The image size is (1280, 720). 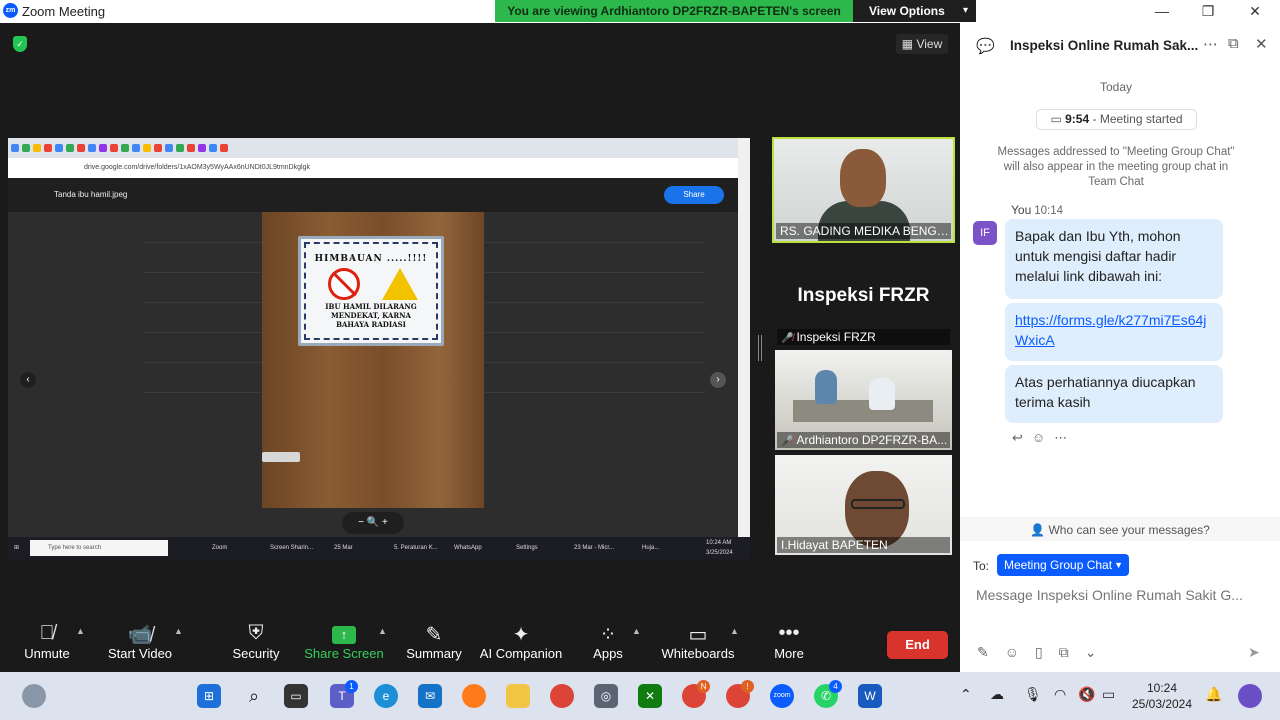 What do you see at coordinates (917, 645) in the screenshot?
I see `end-meeting-button: End` at bounding box center [917, 645].